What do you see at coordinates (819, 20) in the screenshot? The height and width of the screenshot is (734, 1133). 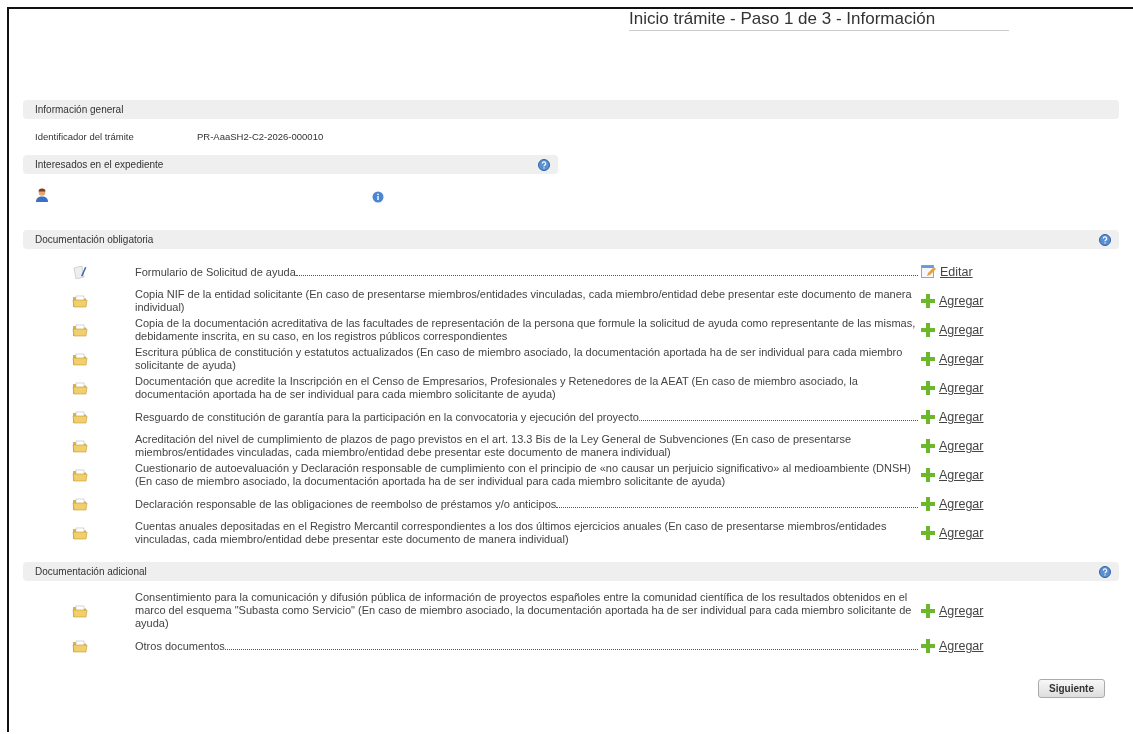 I see `page-title: Inicio trámite - Paso 1 de 3 - Información` at bounding box center [819, 20].